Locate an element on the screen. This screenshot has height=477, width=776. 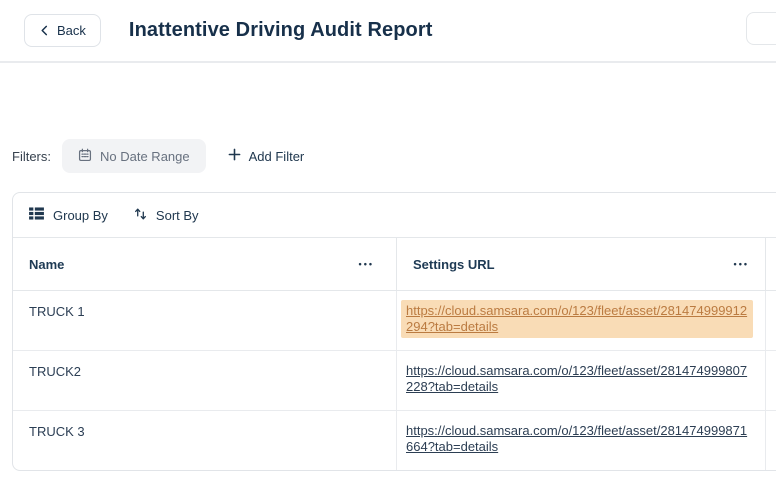
calendar-icon is located at coordinates (85, 156).